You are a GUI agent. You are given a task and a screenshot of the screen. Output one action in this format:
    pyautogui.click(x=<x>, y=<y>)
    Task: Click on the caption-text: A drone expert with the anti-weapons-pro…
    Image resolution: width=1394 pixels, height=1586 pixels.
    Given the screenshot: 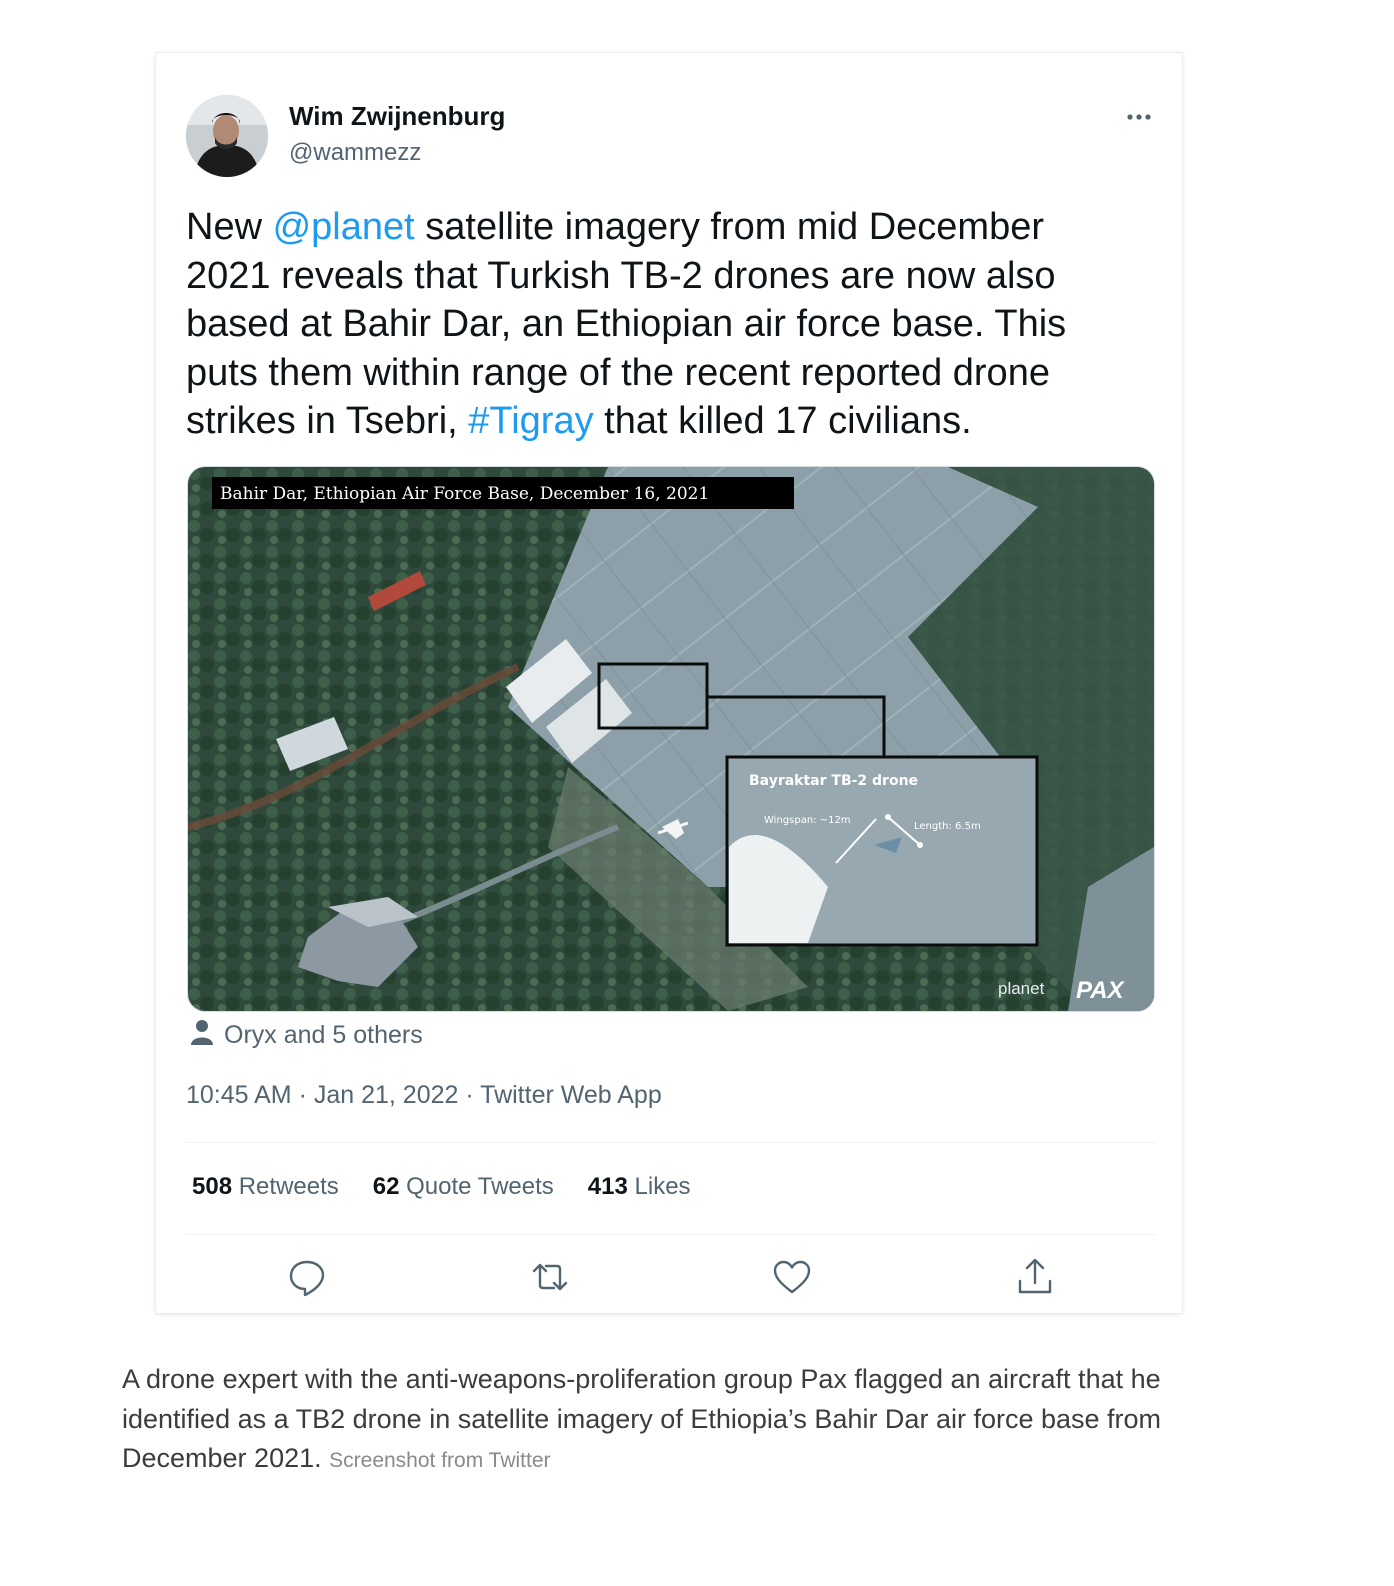 What is the action you would take?
    pyautogui.click(x=642, y=1418)
    